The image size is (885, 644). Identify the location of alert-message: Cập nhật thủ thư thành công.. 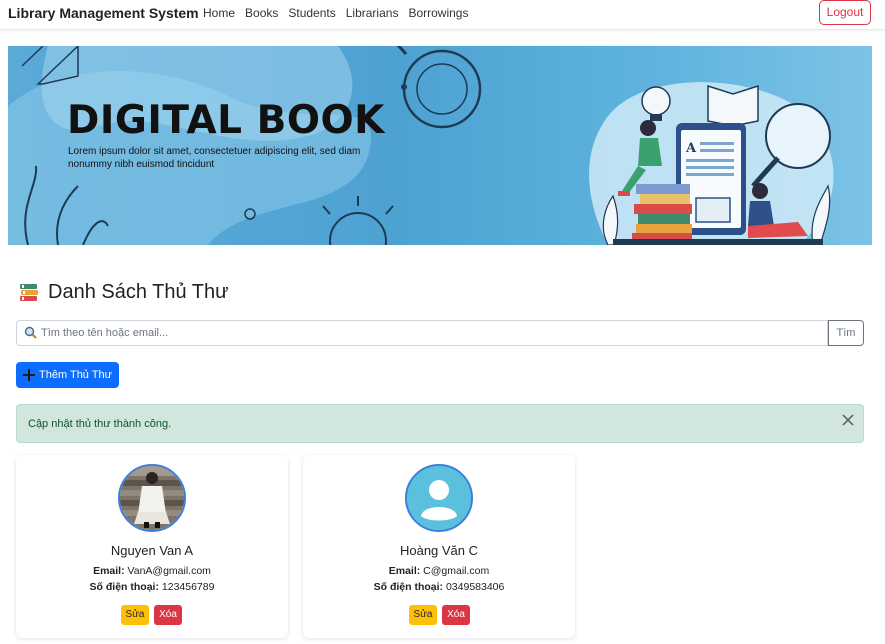
(100, 424).